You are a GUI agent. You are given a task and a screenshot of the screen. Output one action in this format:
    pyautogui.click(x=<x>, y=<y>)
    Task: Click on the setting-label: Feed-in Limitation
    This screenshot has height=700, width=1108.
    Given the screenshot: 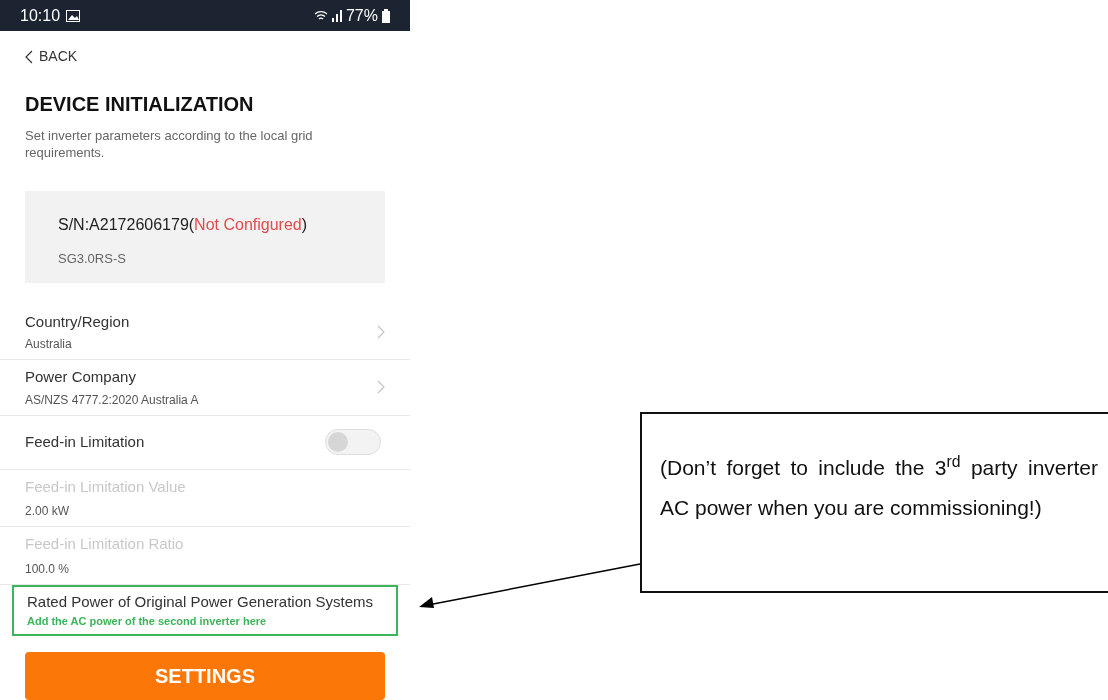 What is the action you would take?
    pyautogui.click(x=85, y=441)
    